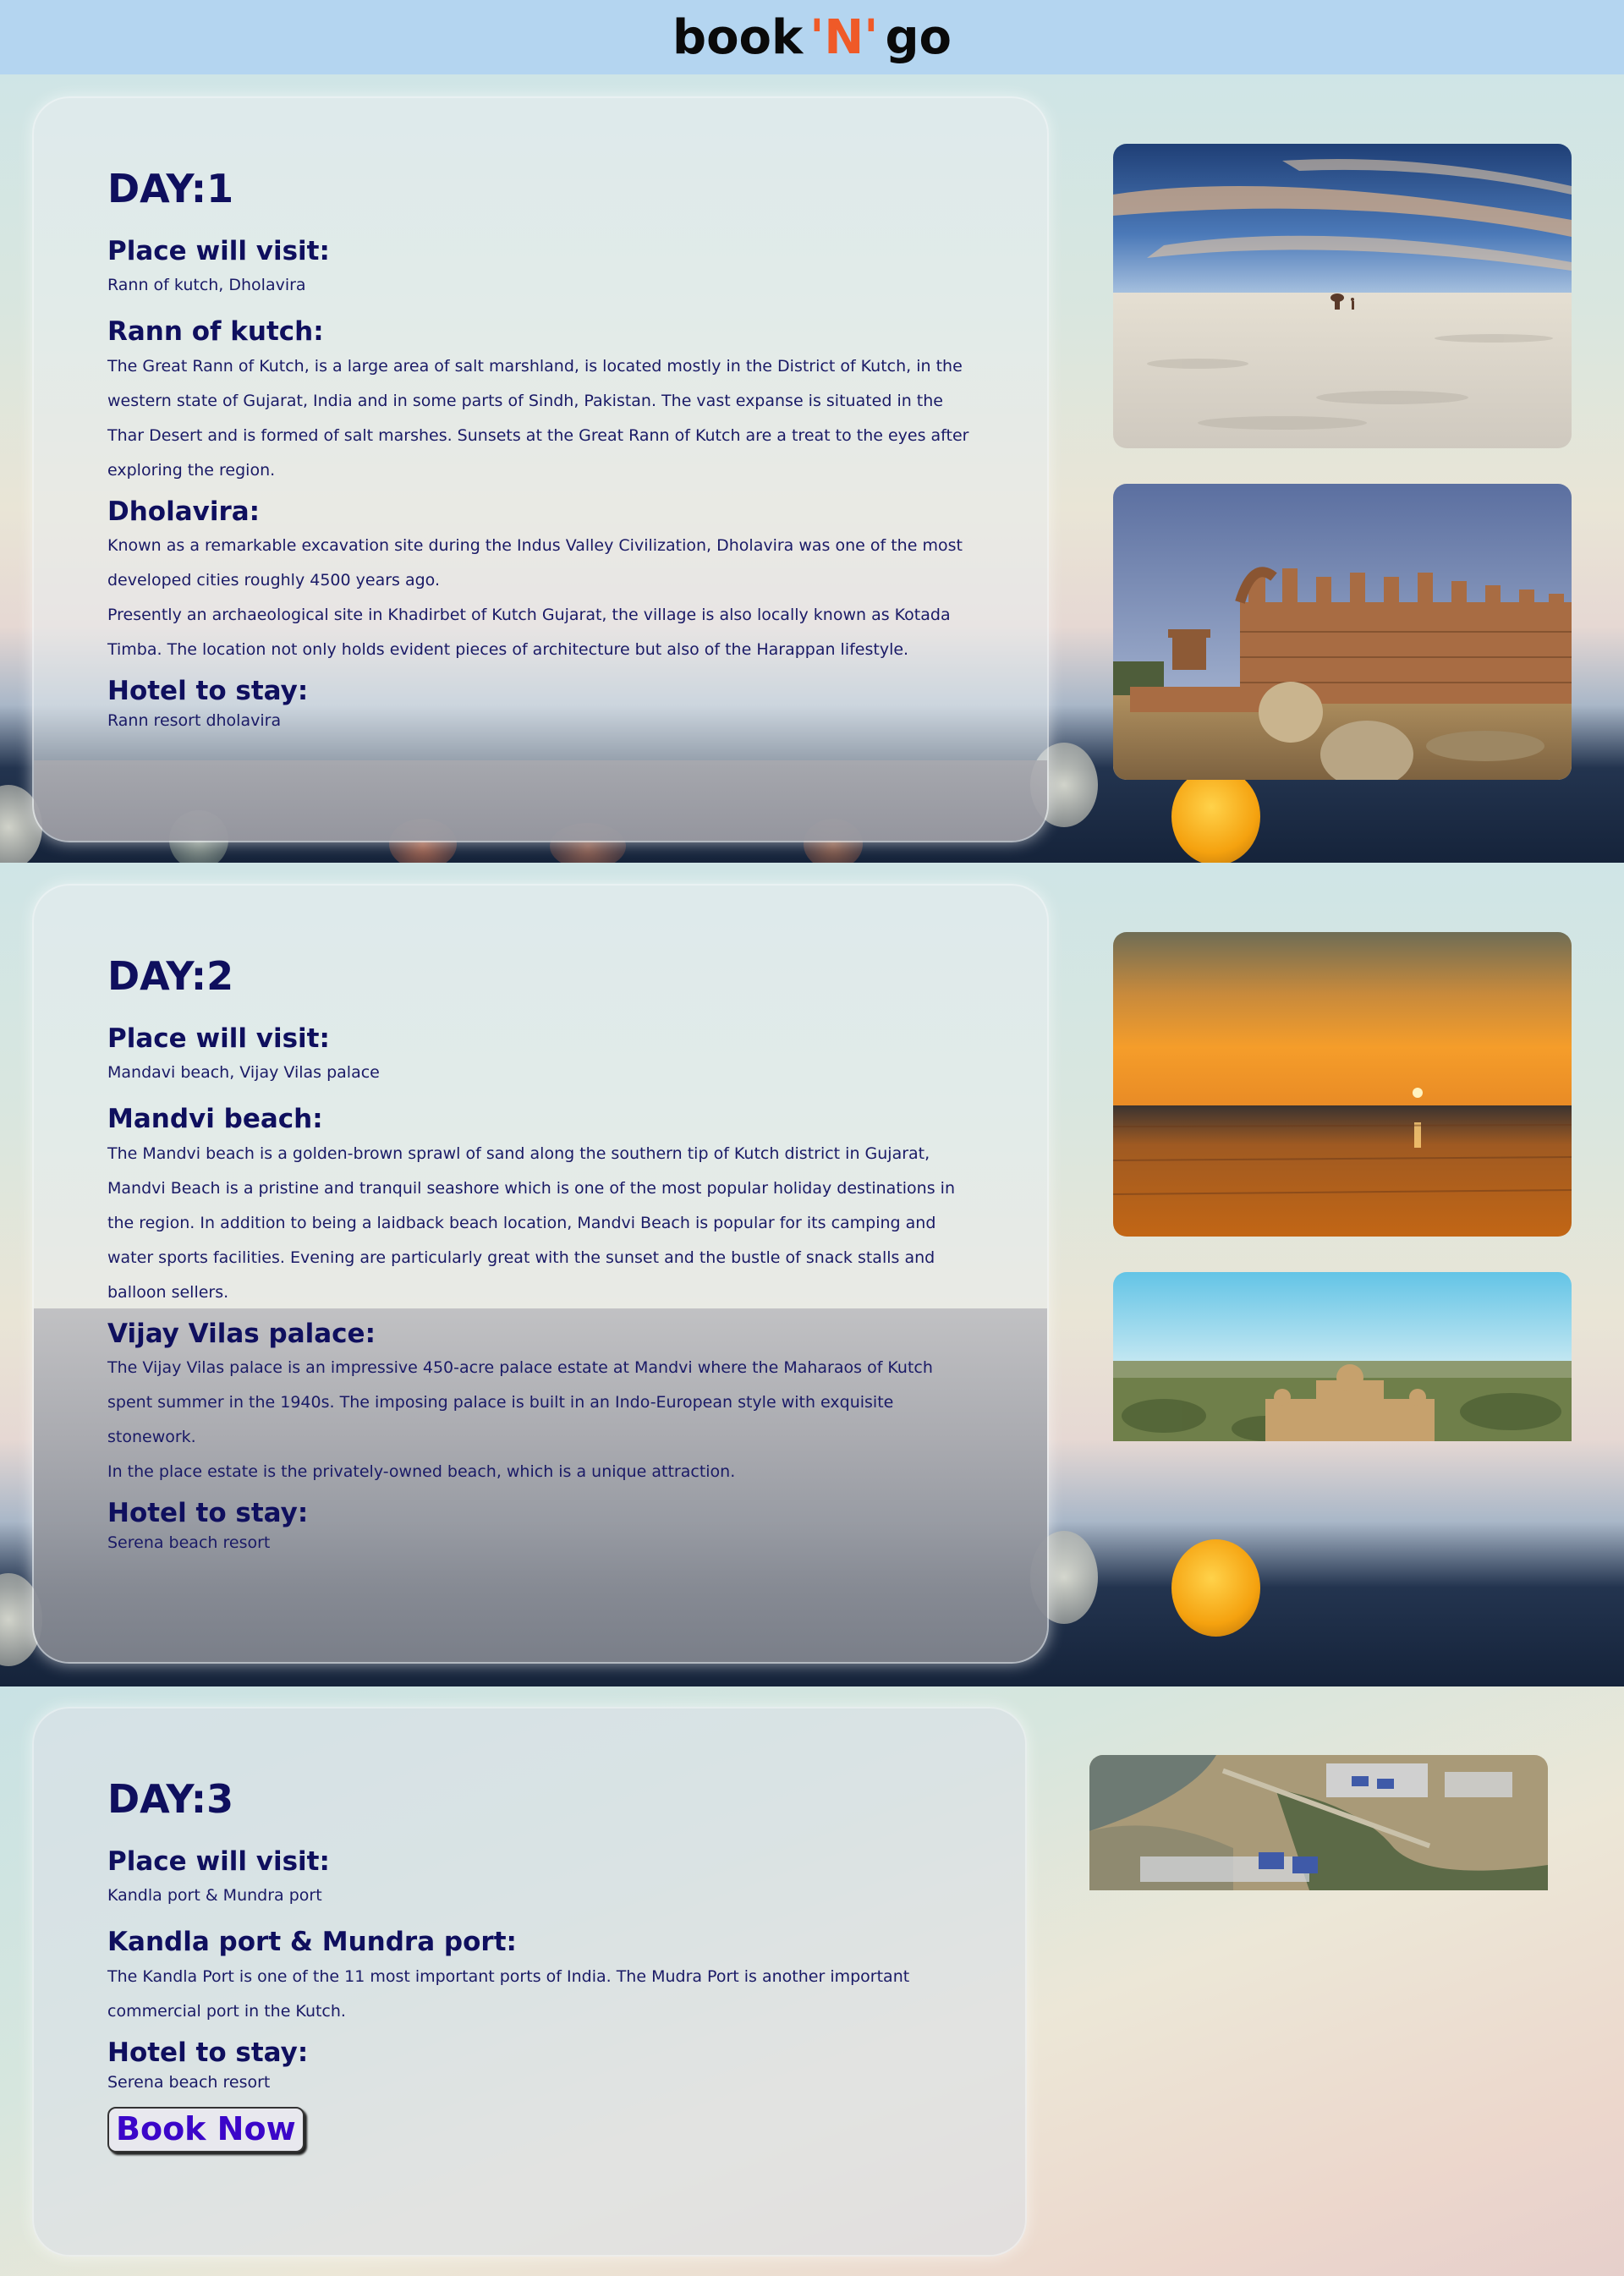 The width and height of the screenshot is (1624, 2276). What do you see at coordinates (1343, 1084) in the screenshot?
I see `mandvi-sunset-photo` at bounding box center [1343, 1084].